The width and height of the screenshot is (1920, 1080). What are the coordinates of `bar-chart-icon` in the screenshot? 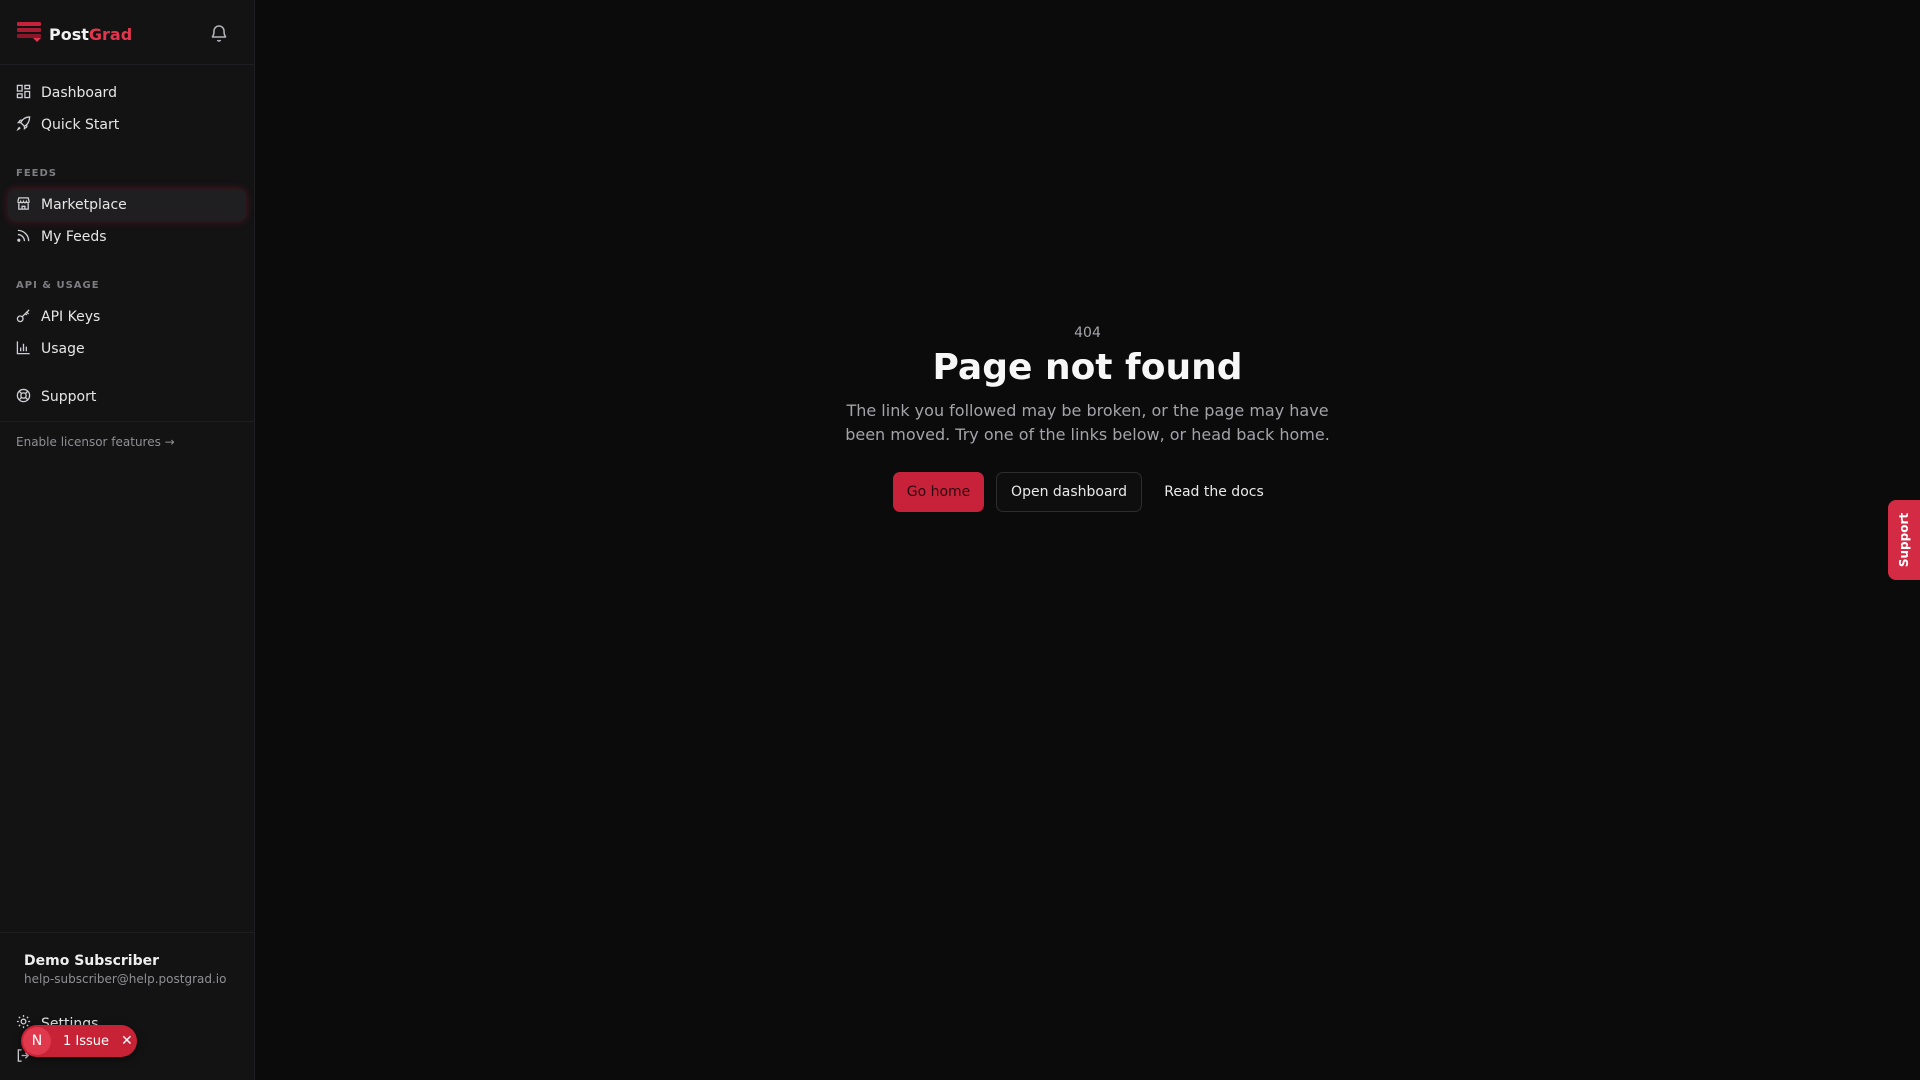 It's located at (23, 349).